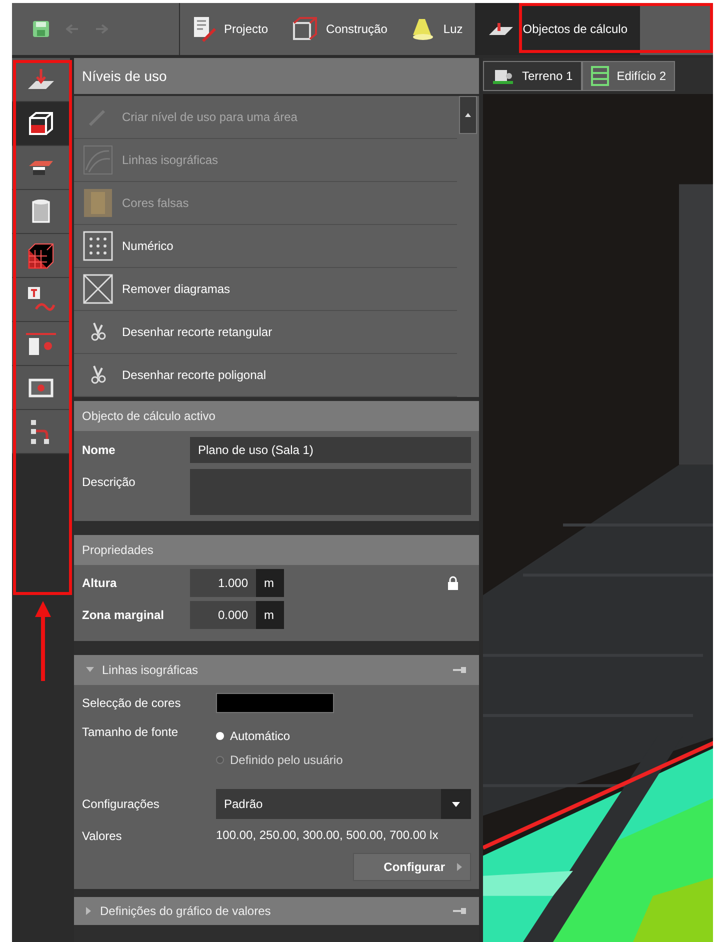 The width and height of the screenshot is (715, 942). What do you see at coordinates (276, 670) in the screenshot?
I see `section-header: Linhas isográficas` at bounding box center [276, 670].